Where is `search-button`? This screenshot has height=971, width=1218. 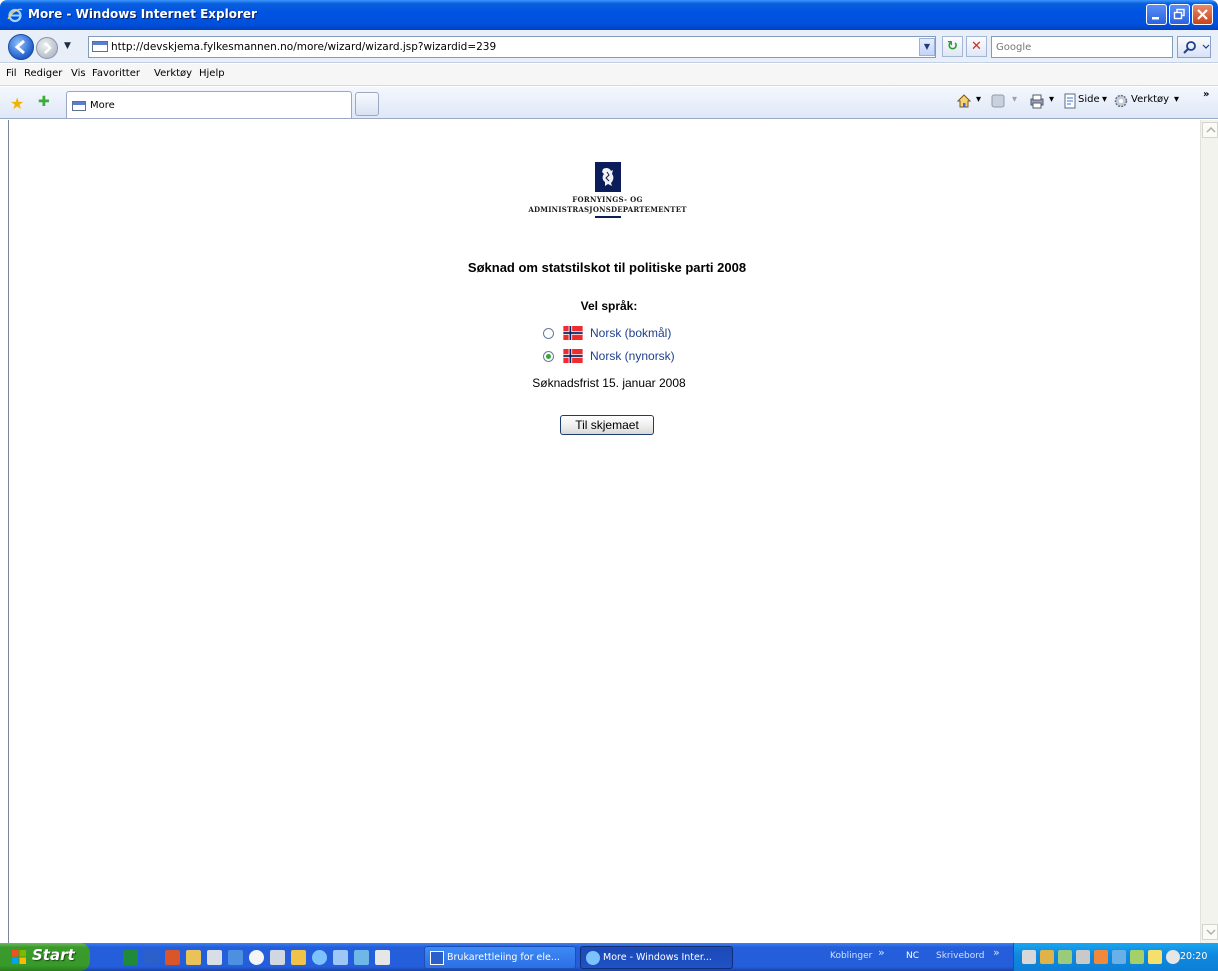
search-button is located at coordinates (1194, 47).